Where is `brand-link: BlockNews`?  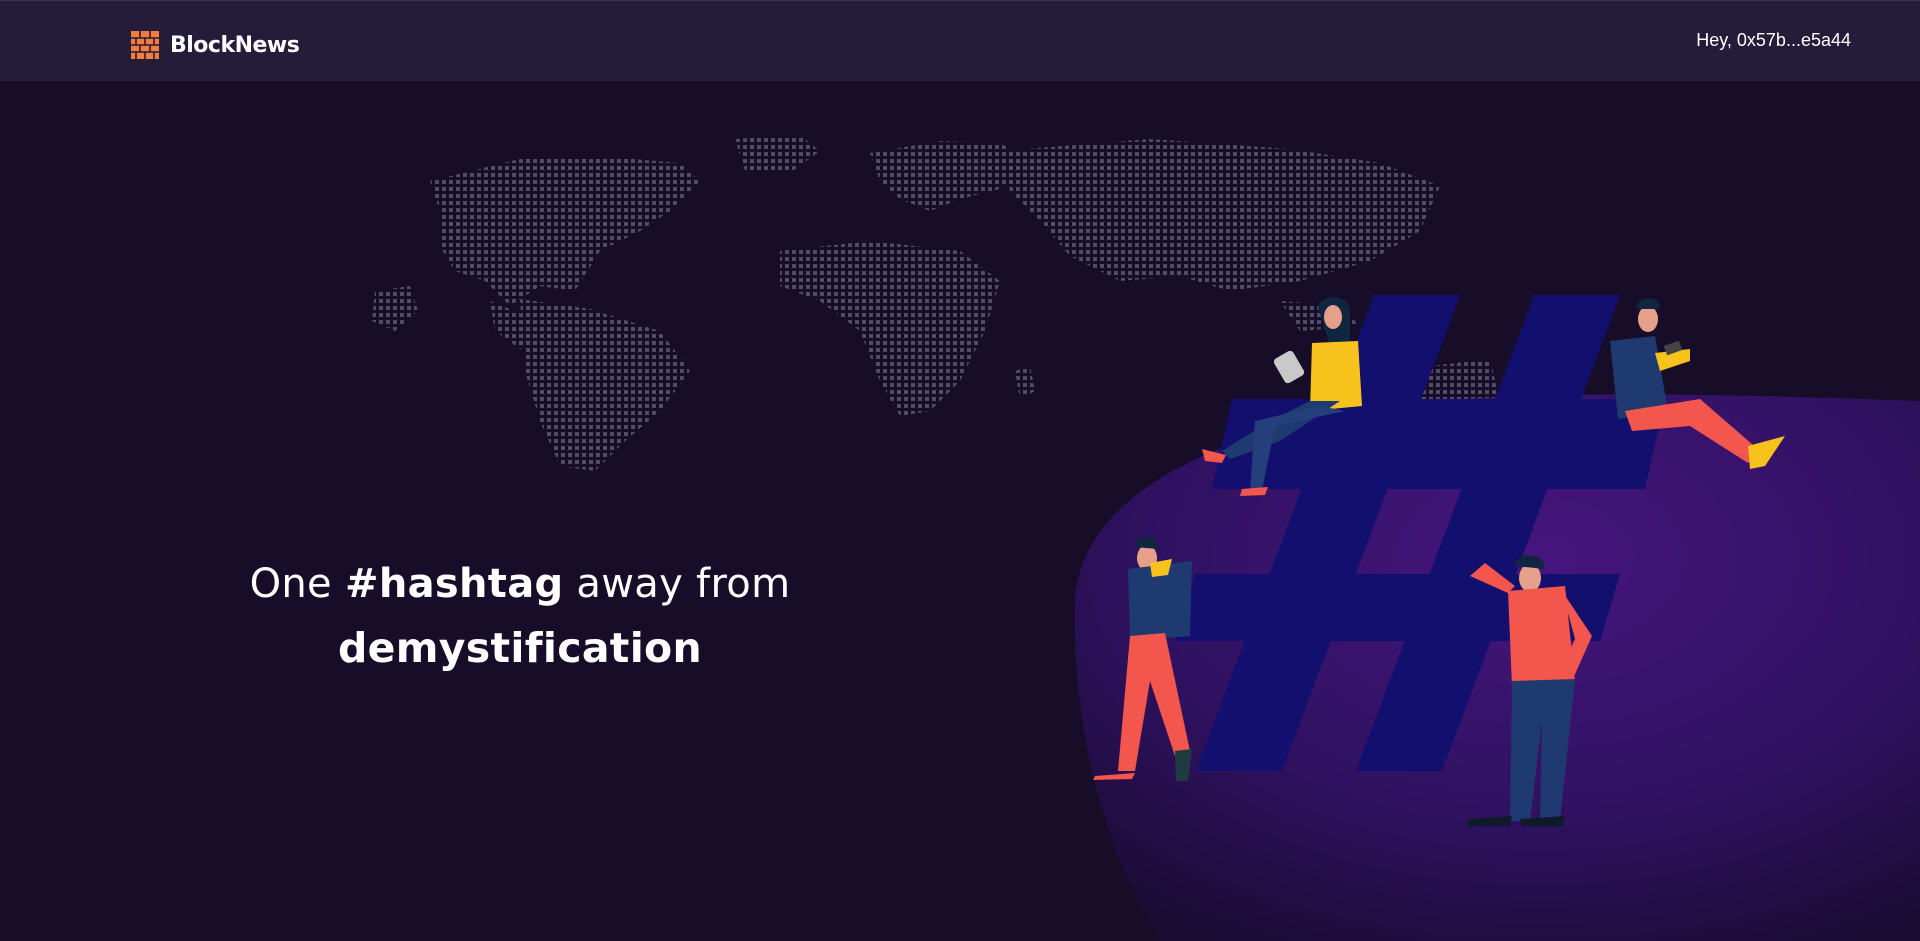
brand-link: BlockNews is located at coordinates (215, 45).